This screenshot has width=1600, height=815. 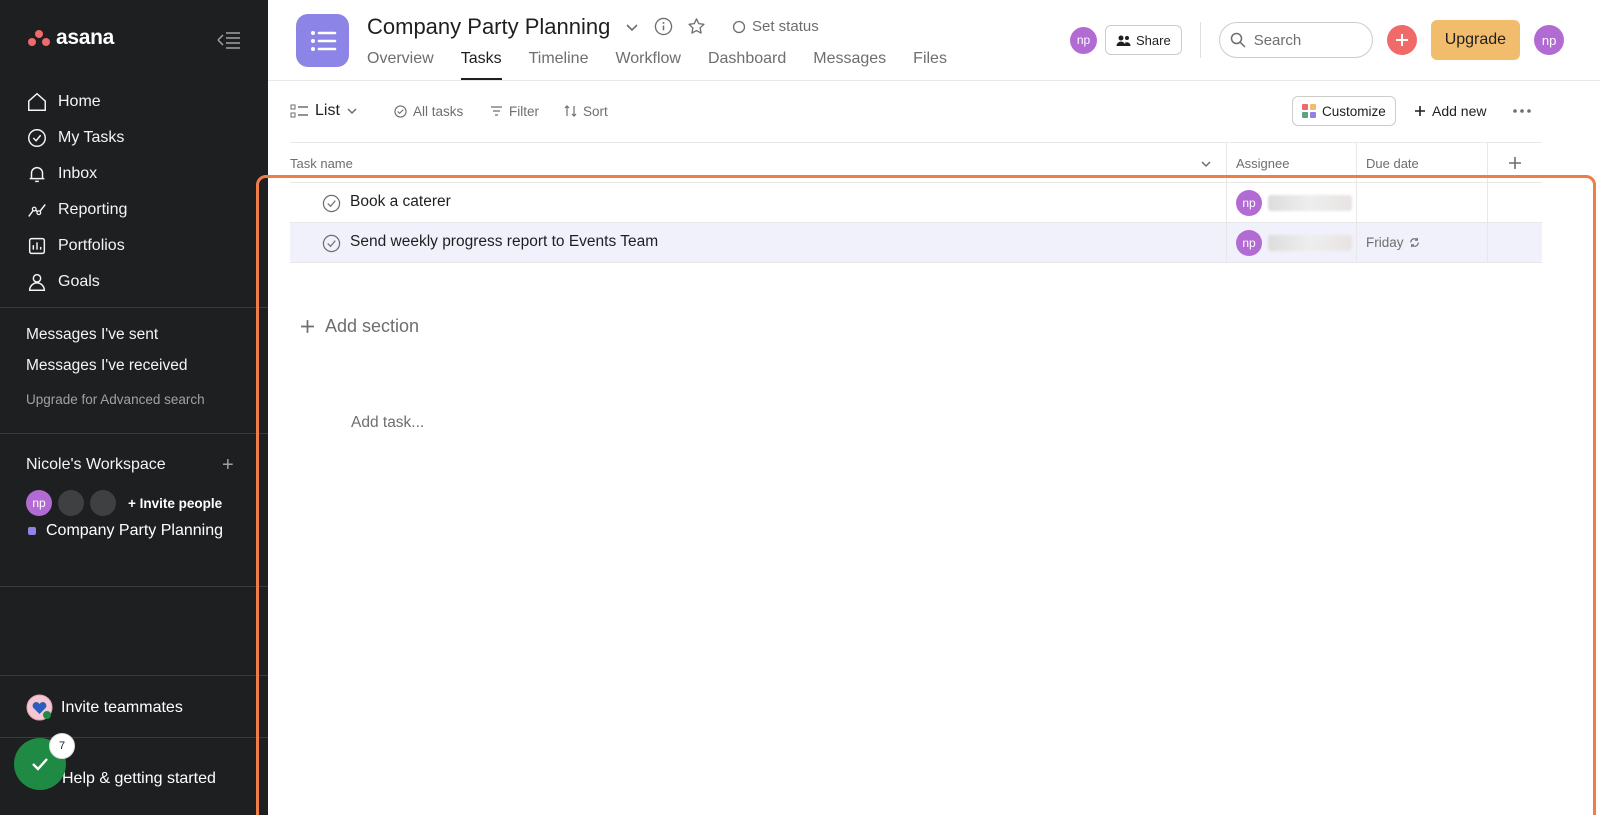 I want to click on task-name: Book a caterer, so click(x=400, y=202).